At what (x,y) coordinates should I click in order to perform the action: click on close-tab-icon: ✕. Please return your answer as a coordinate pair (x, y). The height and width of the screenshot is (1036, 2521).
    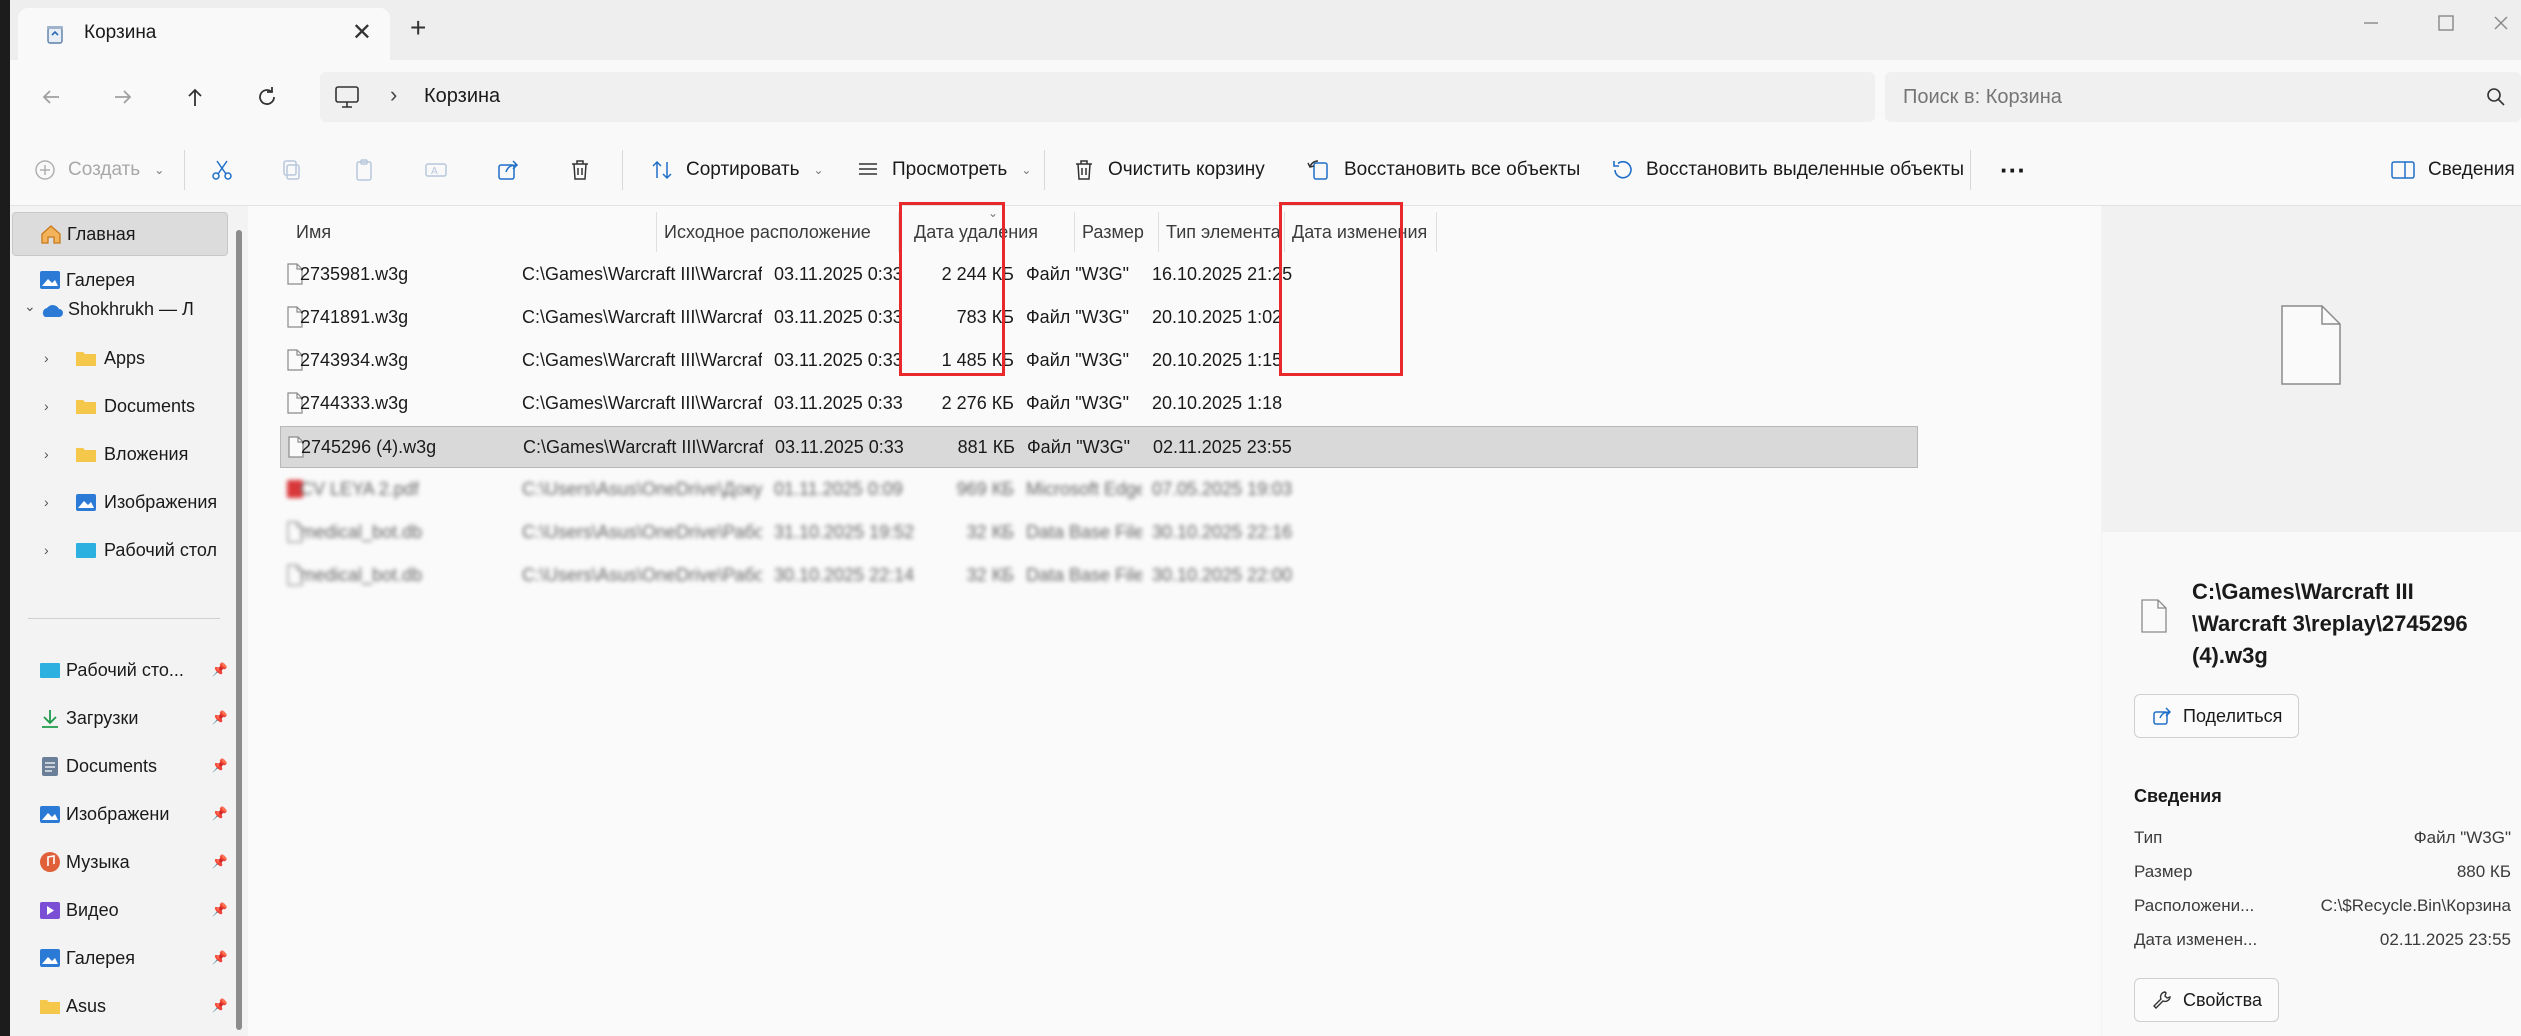
    Looking at the image, I should click on (362, 32).